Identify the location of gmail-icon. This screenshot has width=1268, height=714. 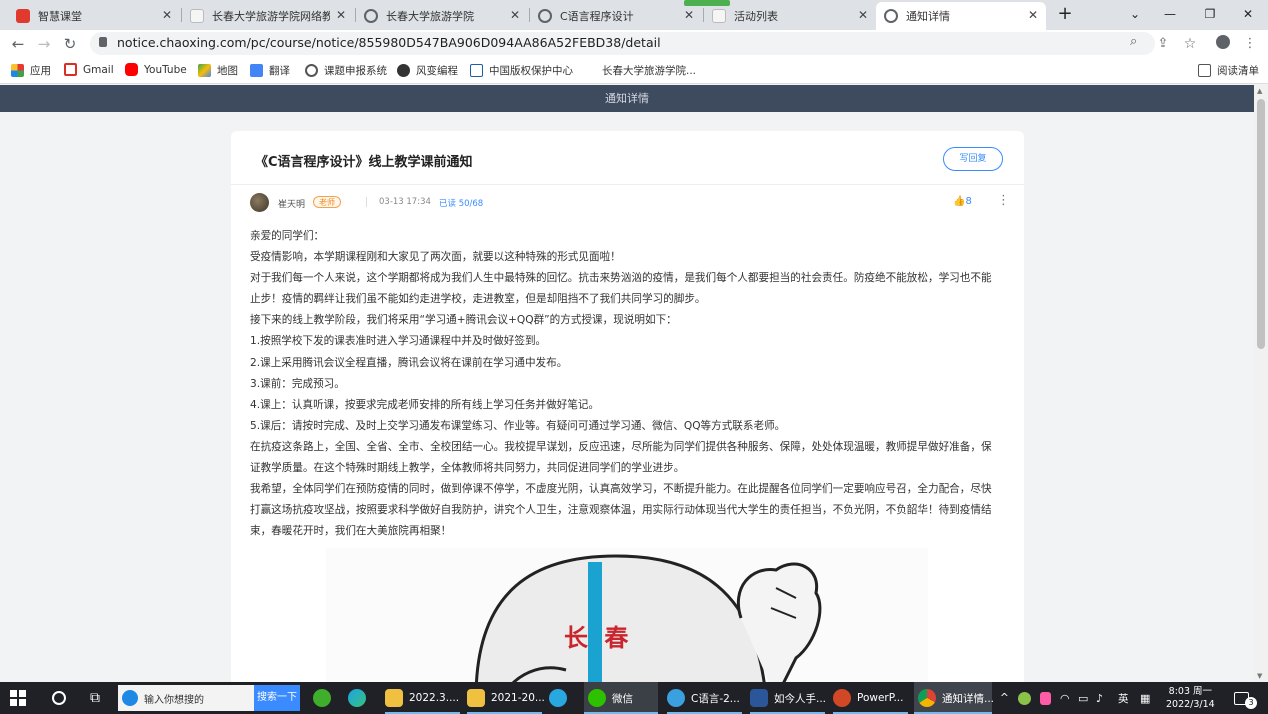
(70, 69).